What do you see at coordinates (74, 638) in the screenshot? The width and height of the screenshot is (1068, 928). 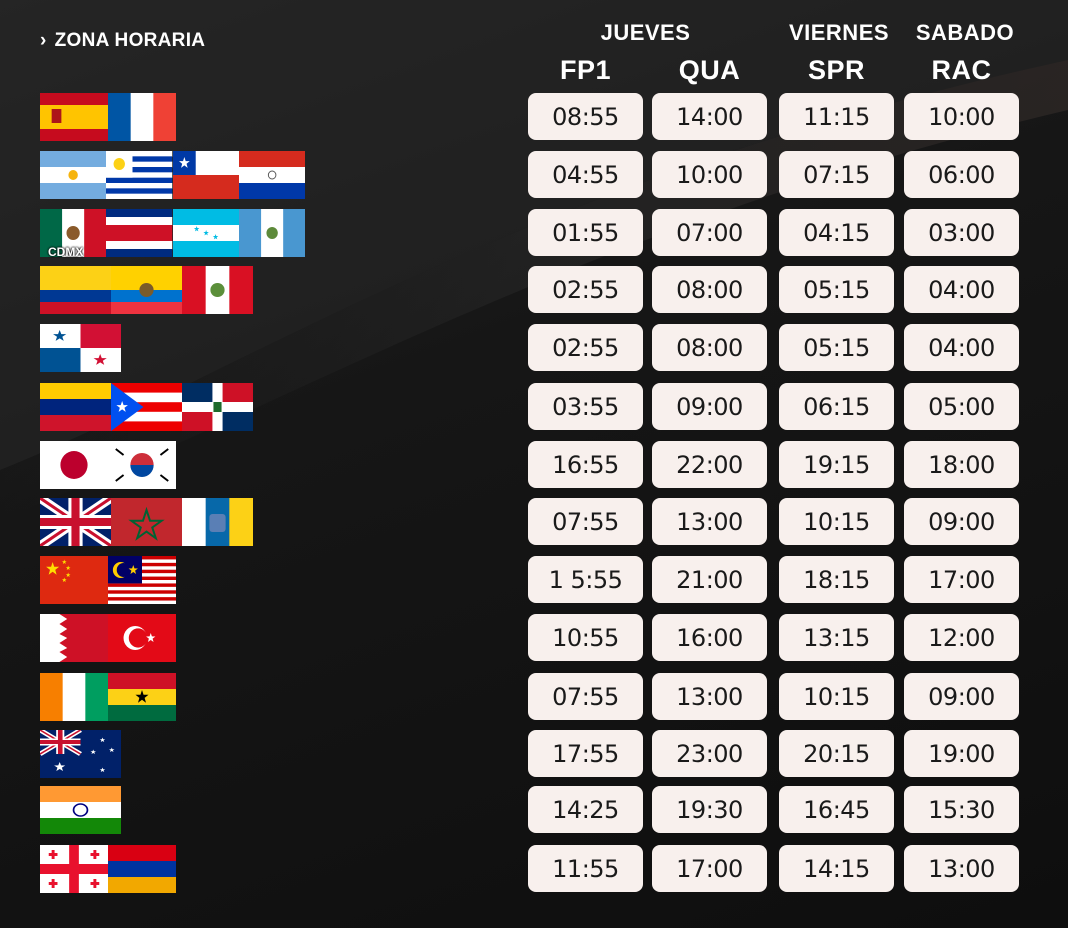 I see `bahrain-flag-icon` at bounding box center [74, 638].